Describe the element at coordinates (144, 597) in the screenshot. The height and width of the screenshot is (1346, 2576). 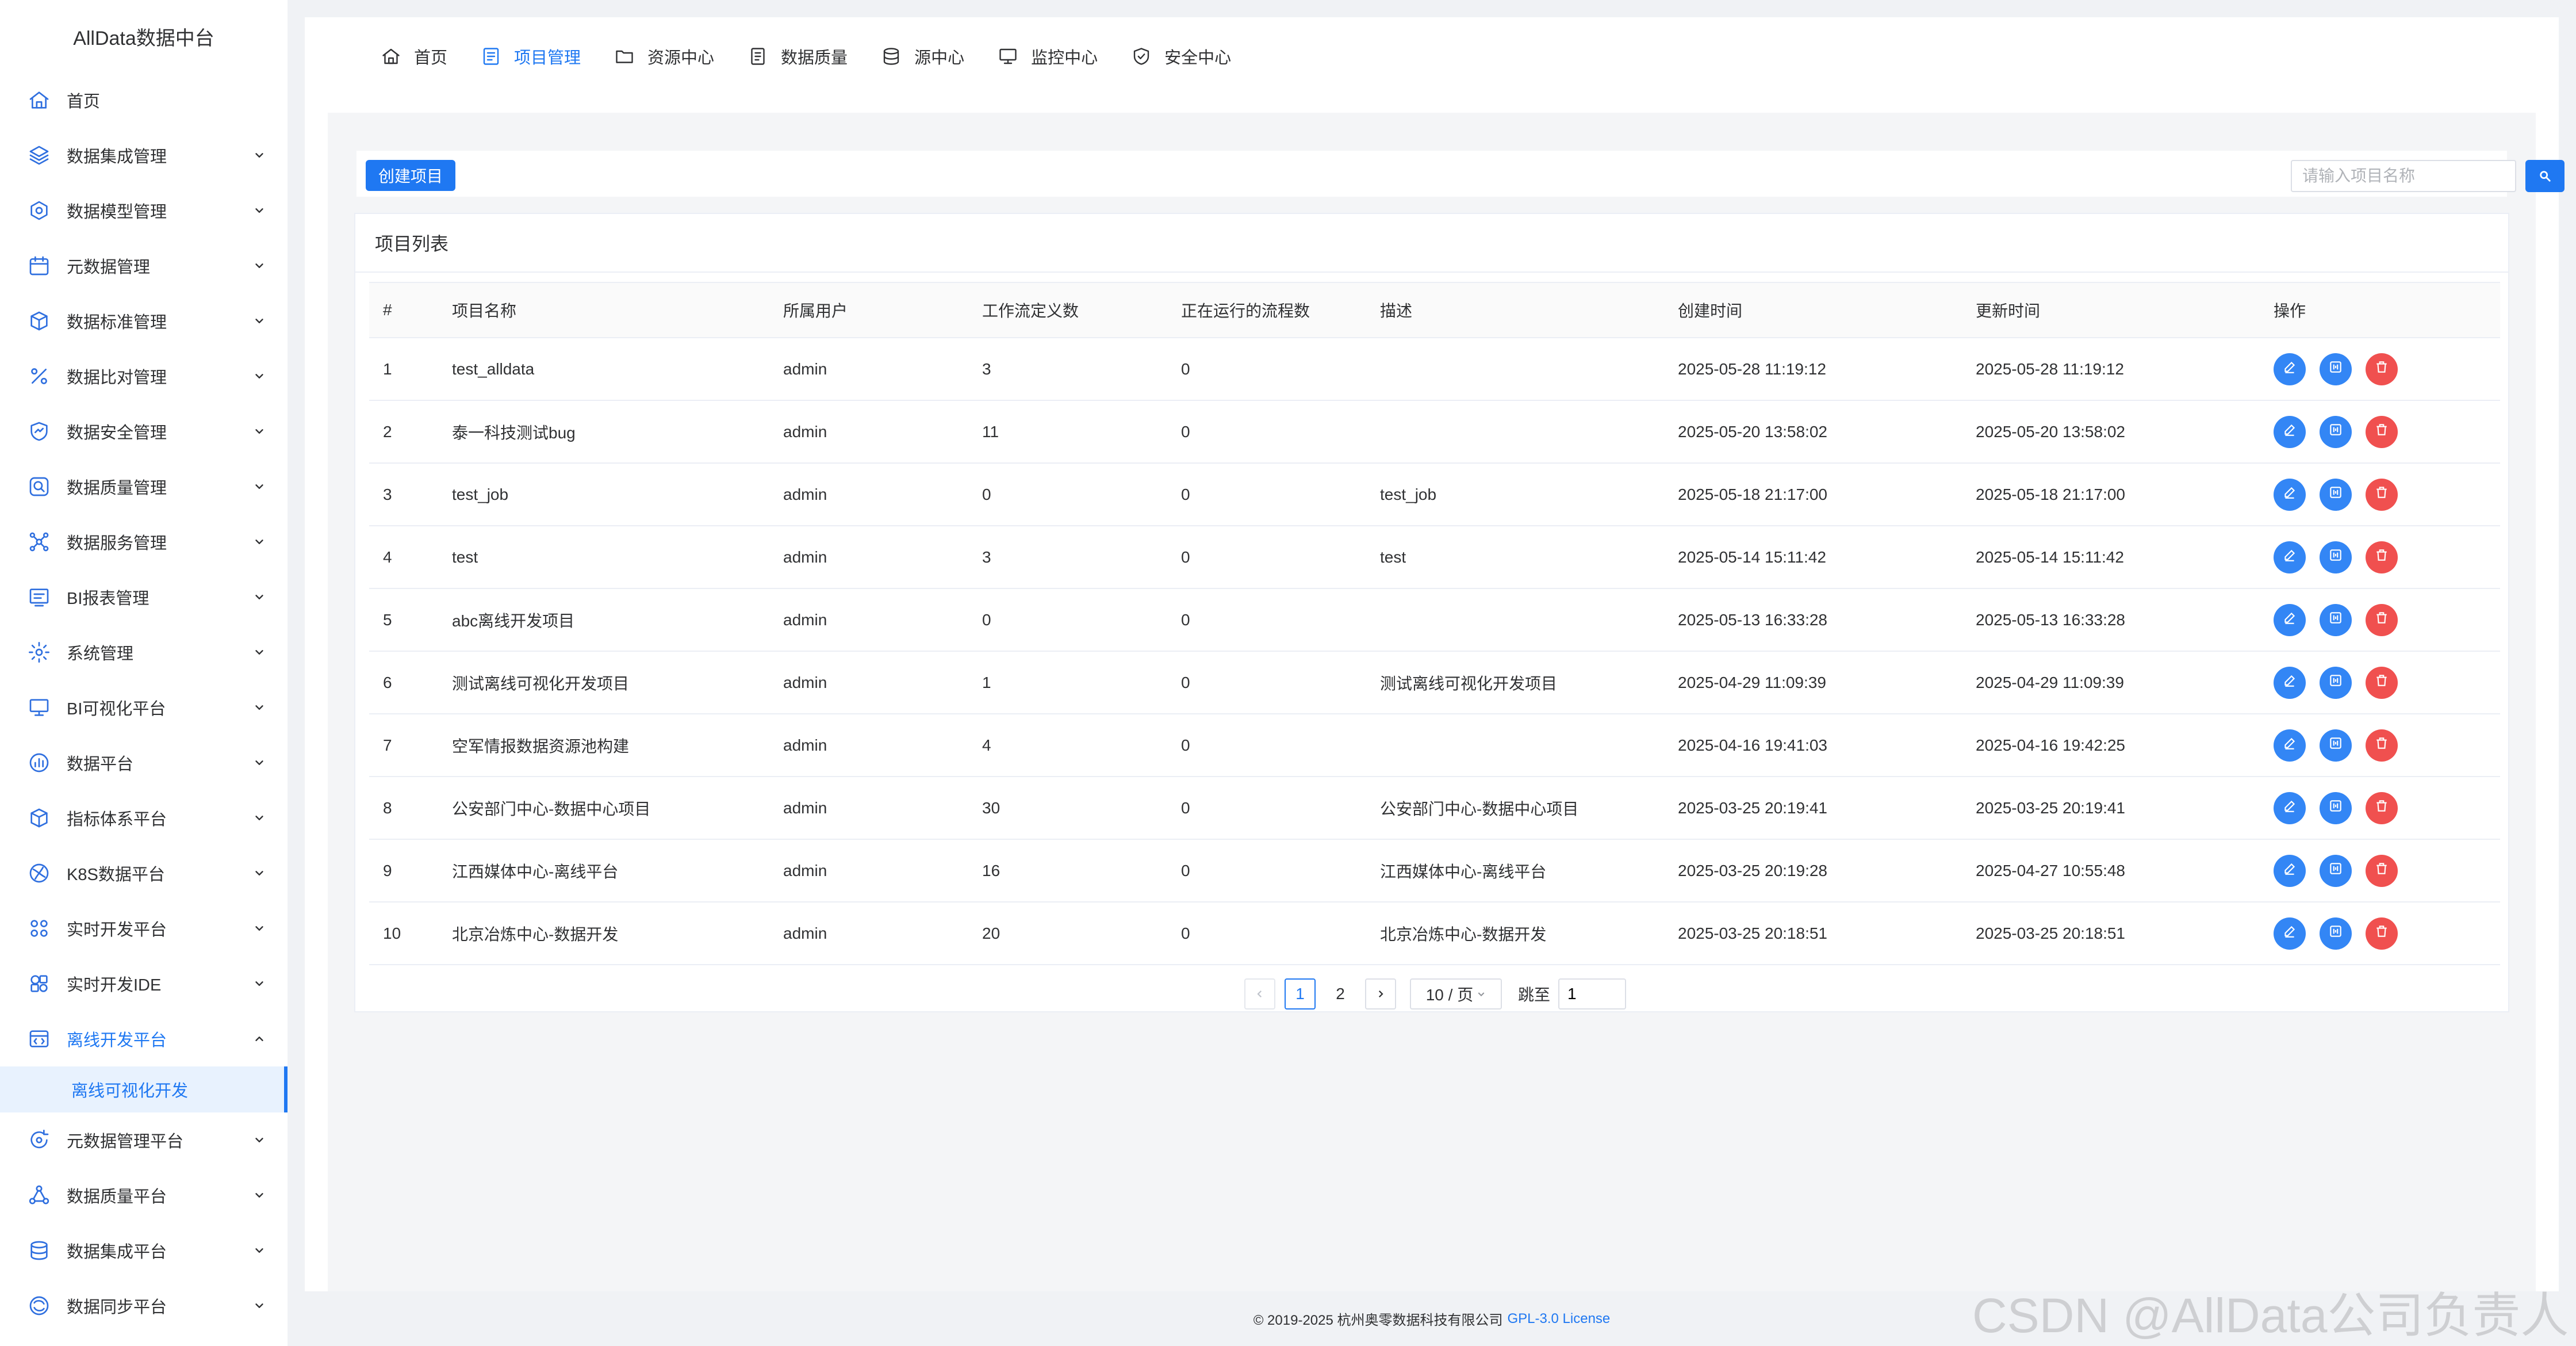
I see `sidebar-item-9: BI报表管理` at that location.